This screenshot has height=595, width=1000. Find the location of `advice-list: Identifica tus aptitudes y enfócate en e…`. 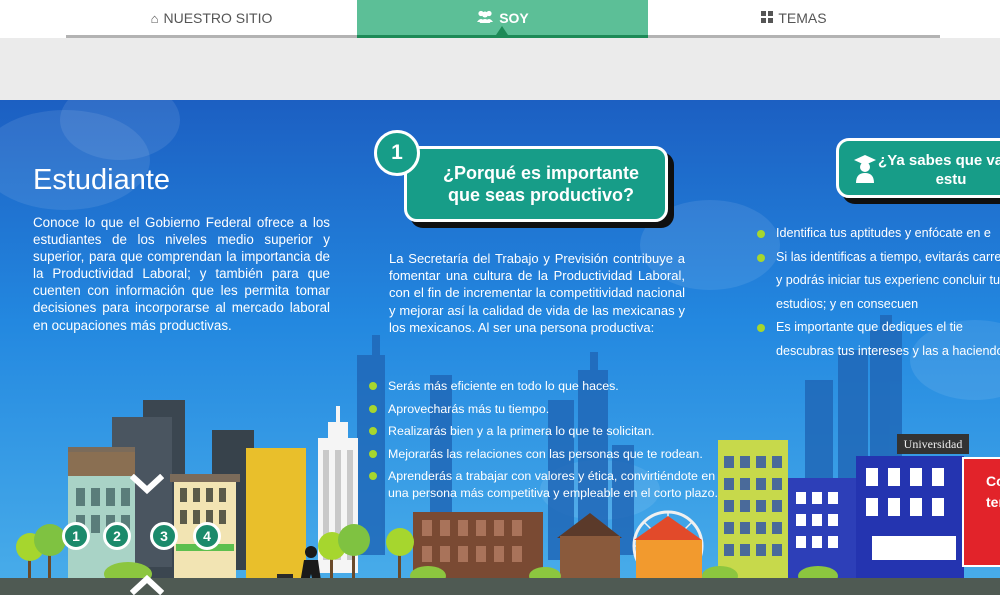

advice-list: Identifica tus aptitudes y enfócate en e… is located at coordinates (878, 292).